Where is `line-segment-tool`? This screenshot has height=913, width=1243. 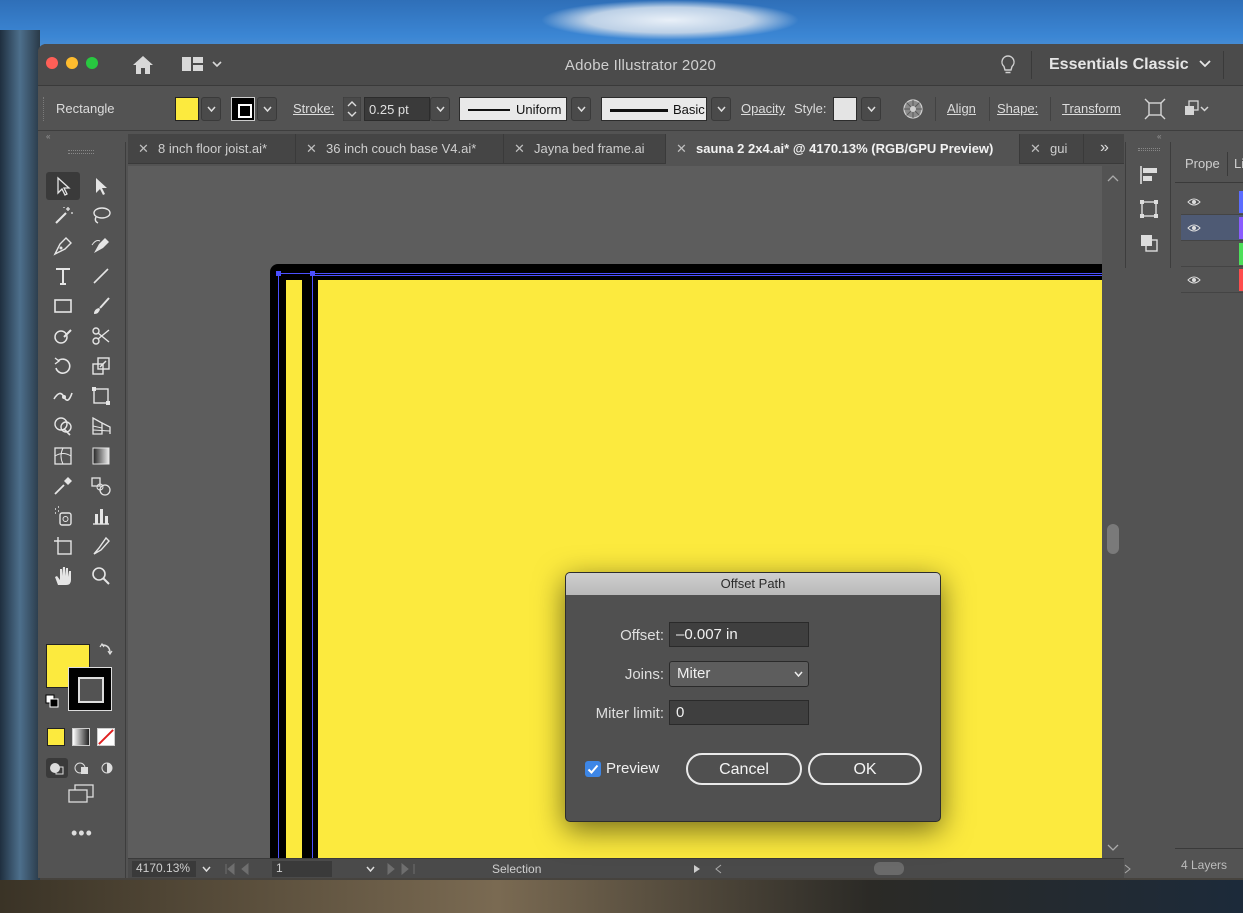 line-segment-tool is located at coordinates (101, 276).